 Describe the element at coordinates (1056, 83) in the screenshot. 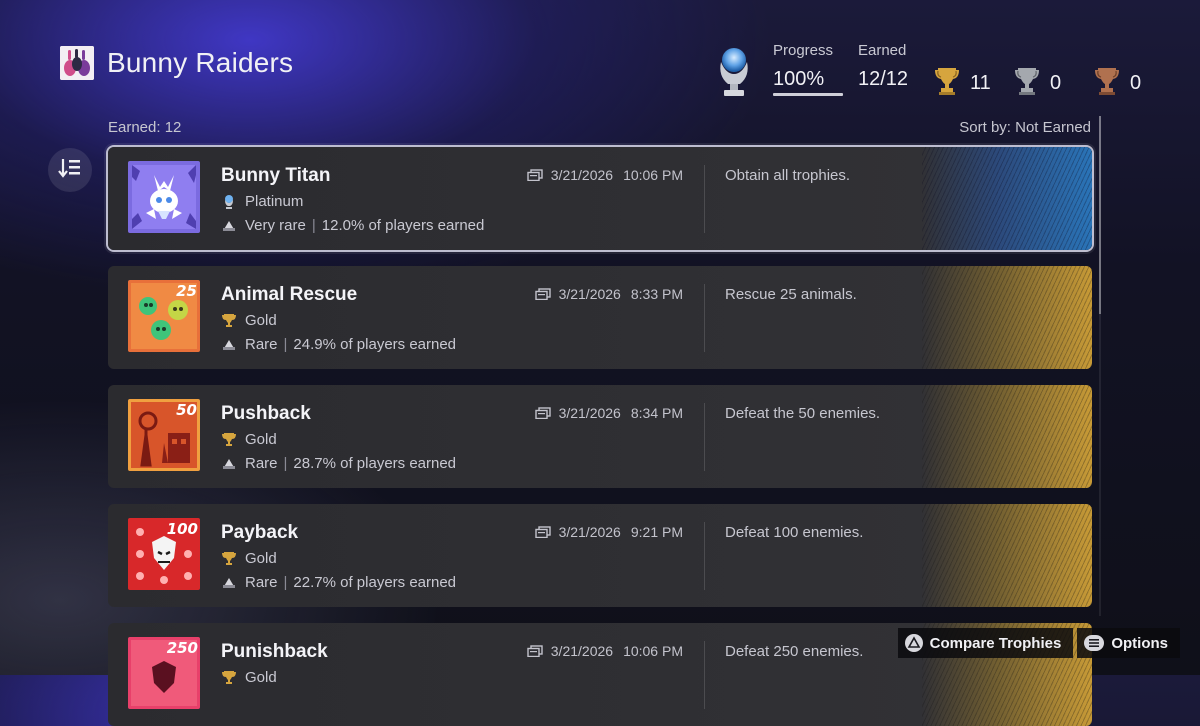

I see `silver-count-value: 0` at that location.